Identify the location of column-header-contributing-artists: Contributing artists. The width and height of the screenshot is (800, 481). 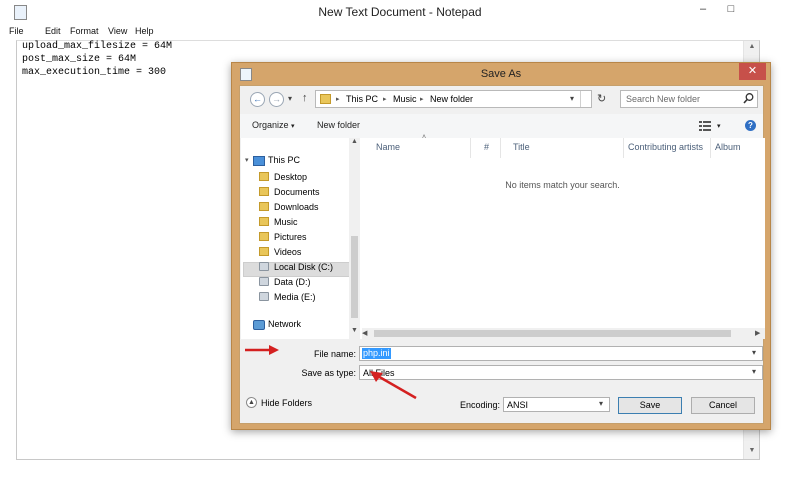
(665, 147).